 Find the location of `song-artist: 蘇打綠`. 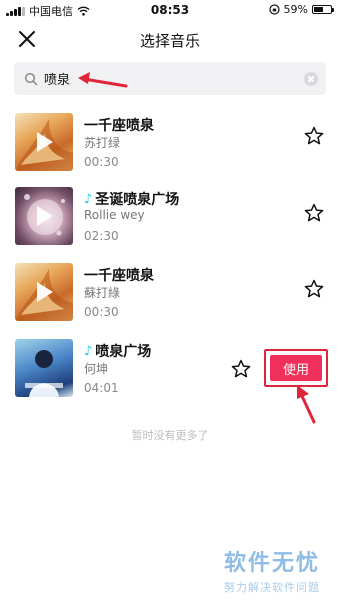

song-artist: 蘇打綠 is located at coordinates (102, 293).